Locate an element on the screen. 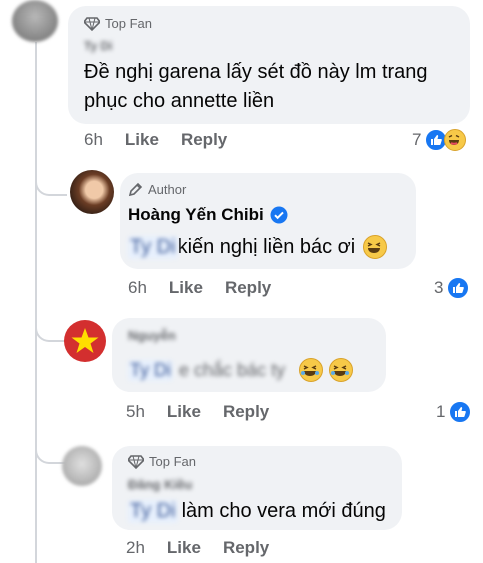  comment-author: Hoàng Yến Chibi is located at coordinates (208, 215).